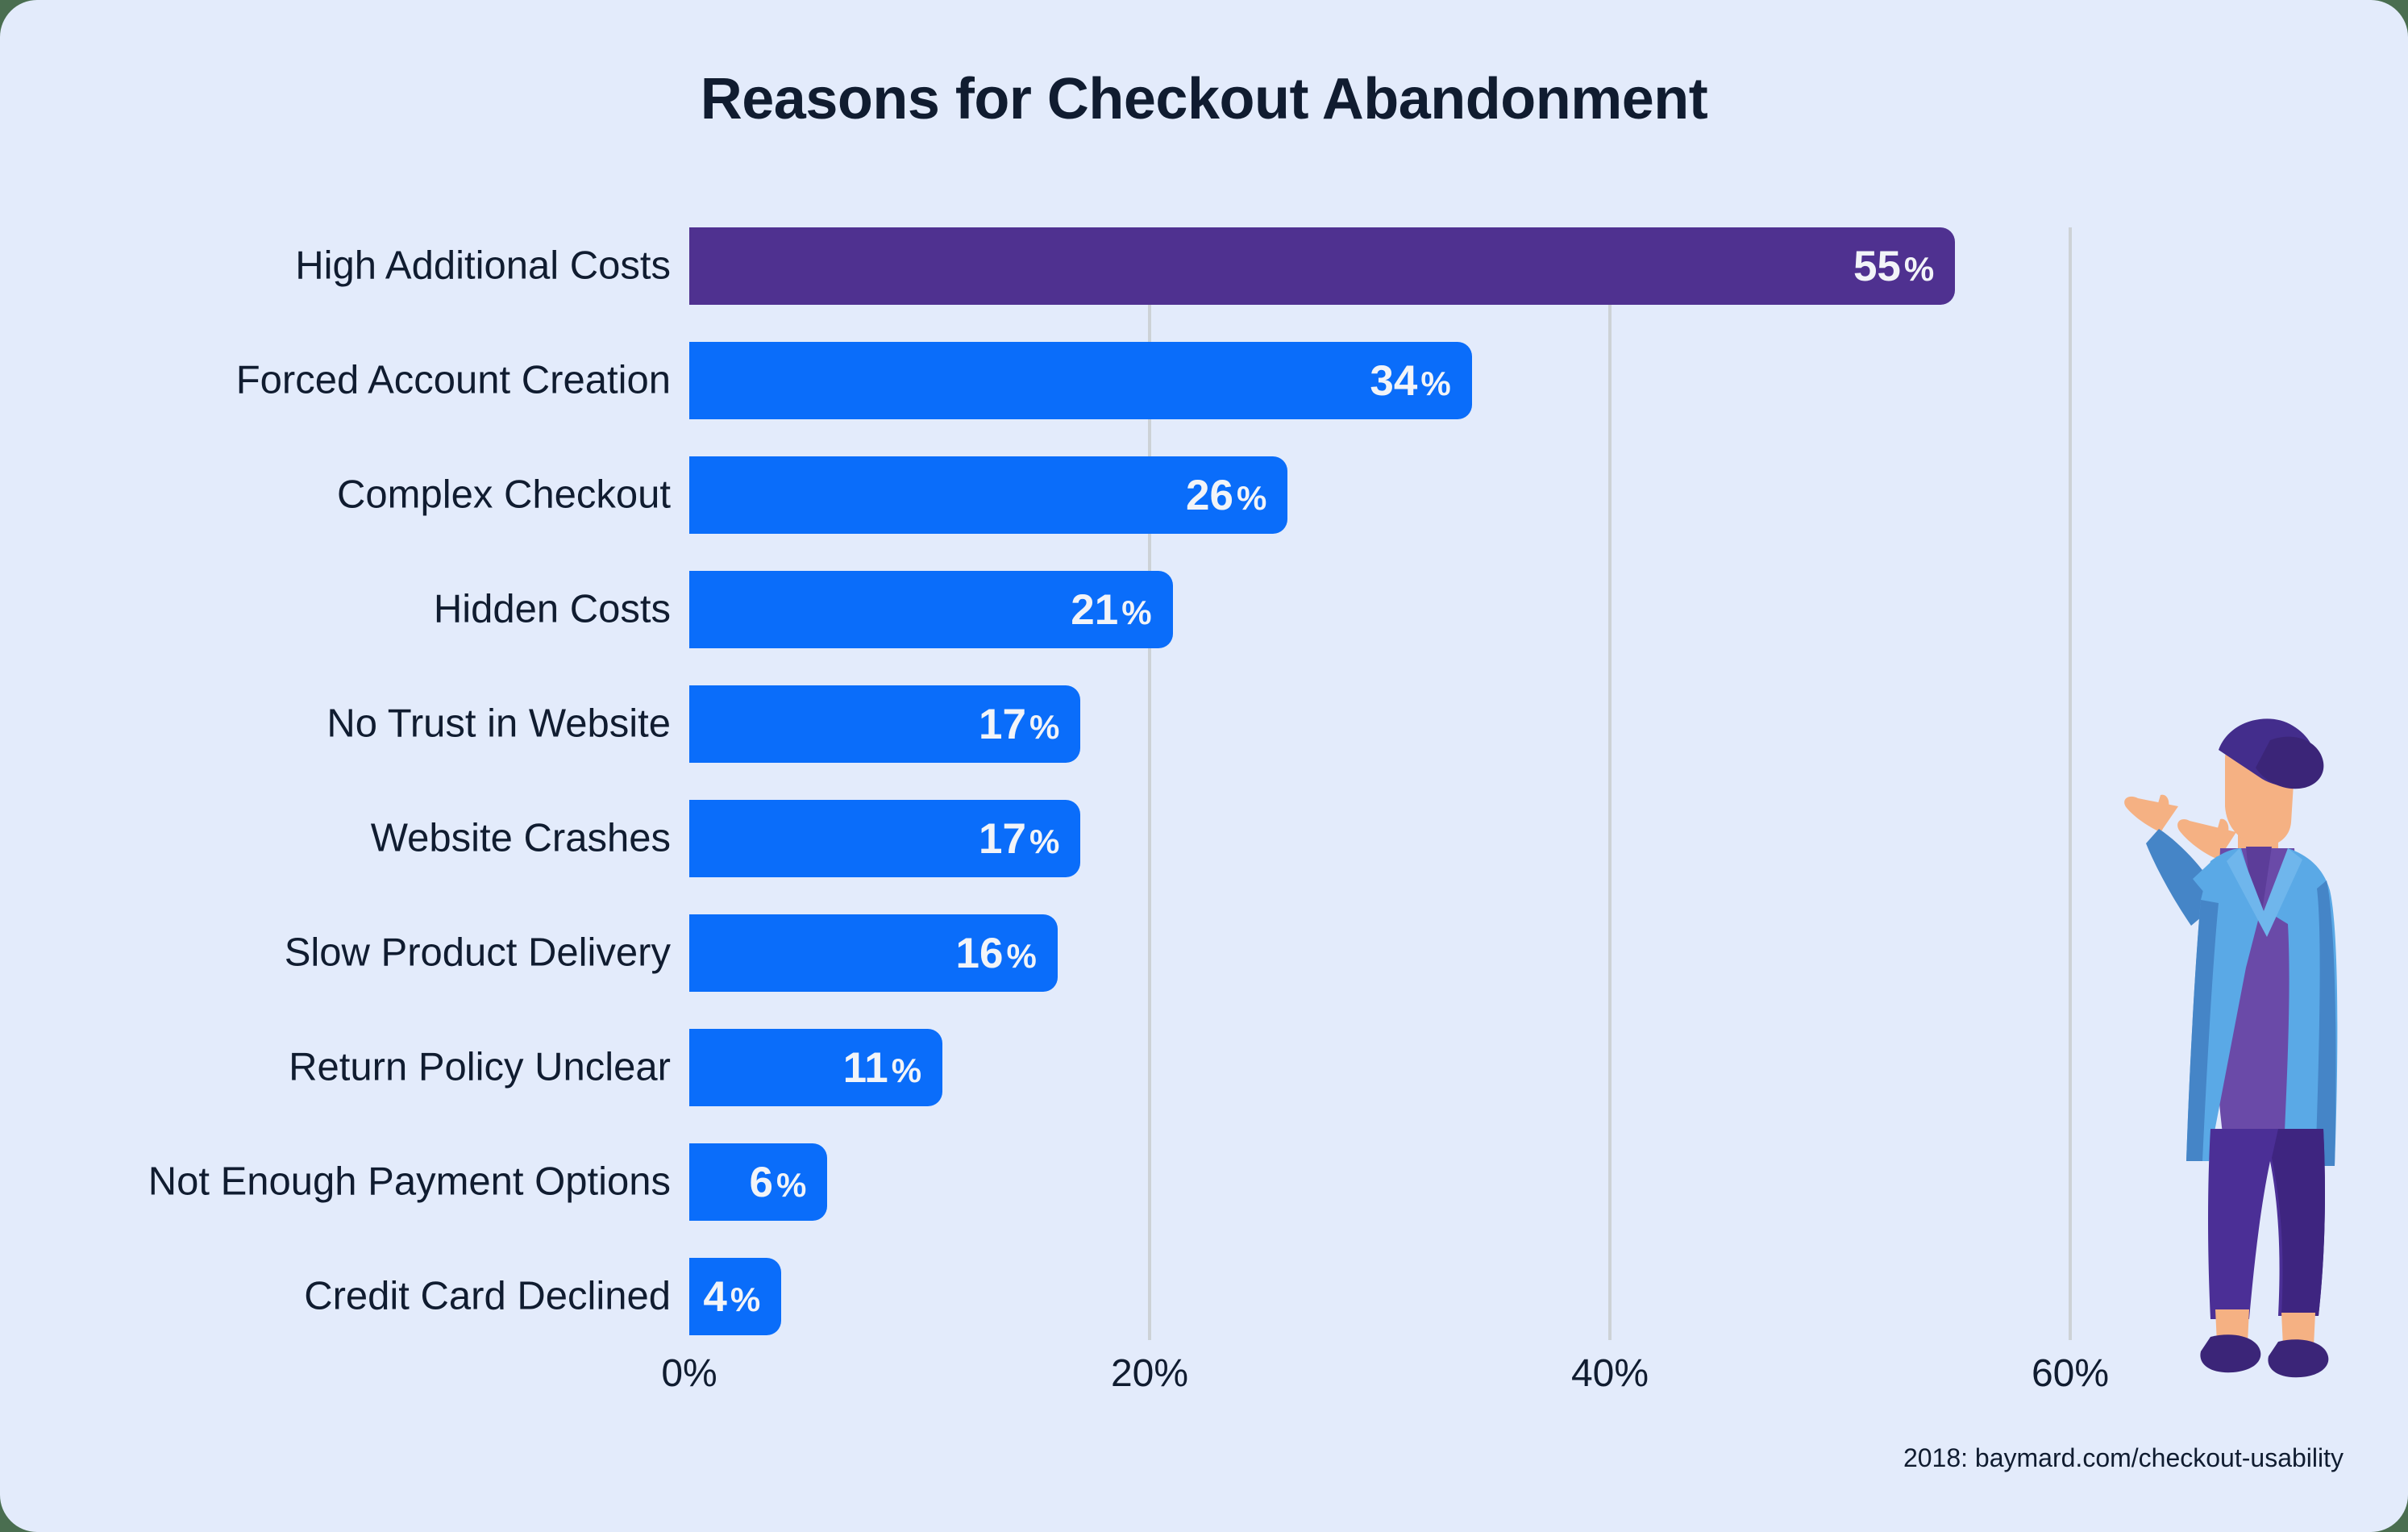  I want to click on bar-value-label: 6%, so click(778, 1182).